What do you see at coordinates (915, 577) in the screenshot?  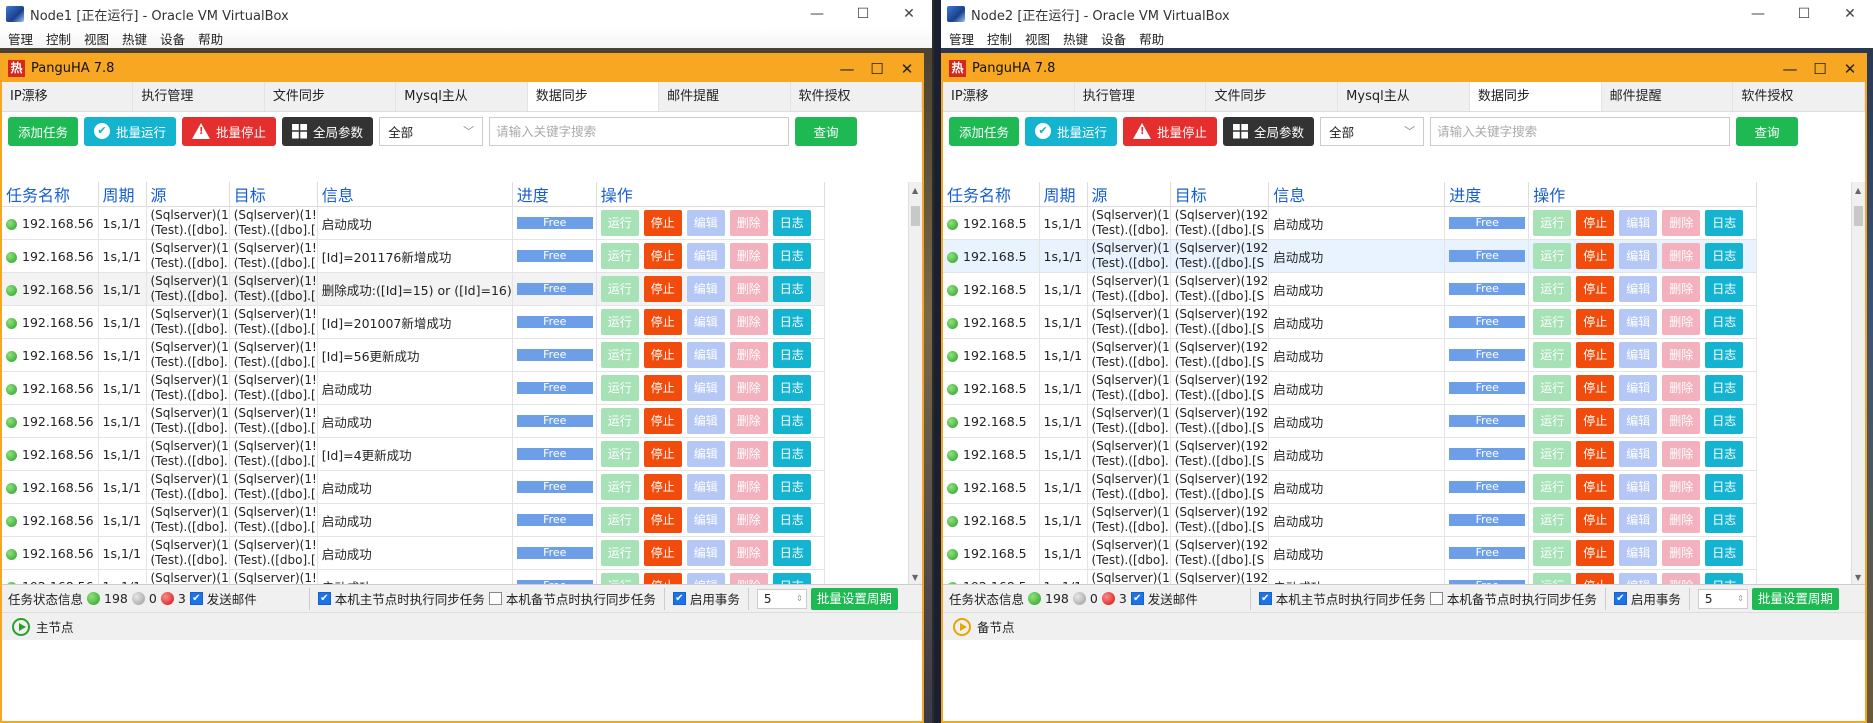 I see `scroll-down-icon: ▼` at bounding box center [915, 577].